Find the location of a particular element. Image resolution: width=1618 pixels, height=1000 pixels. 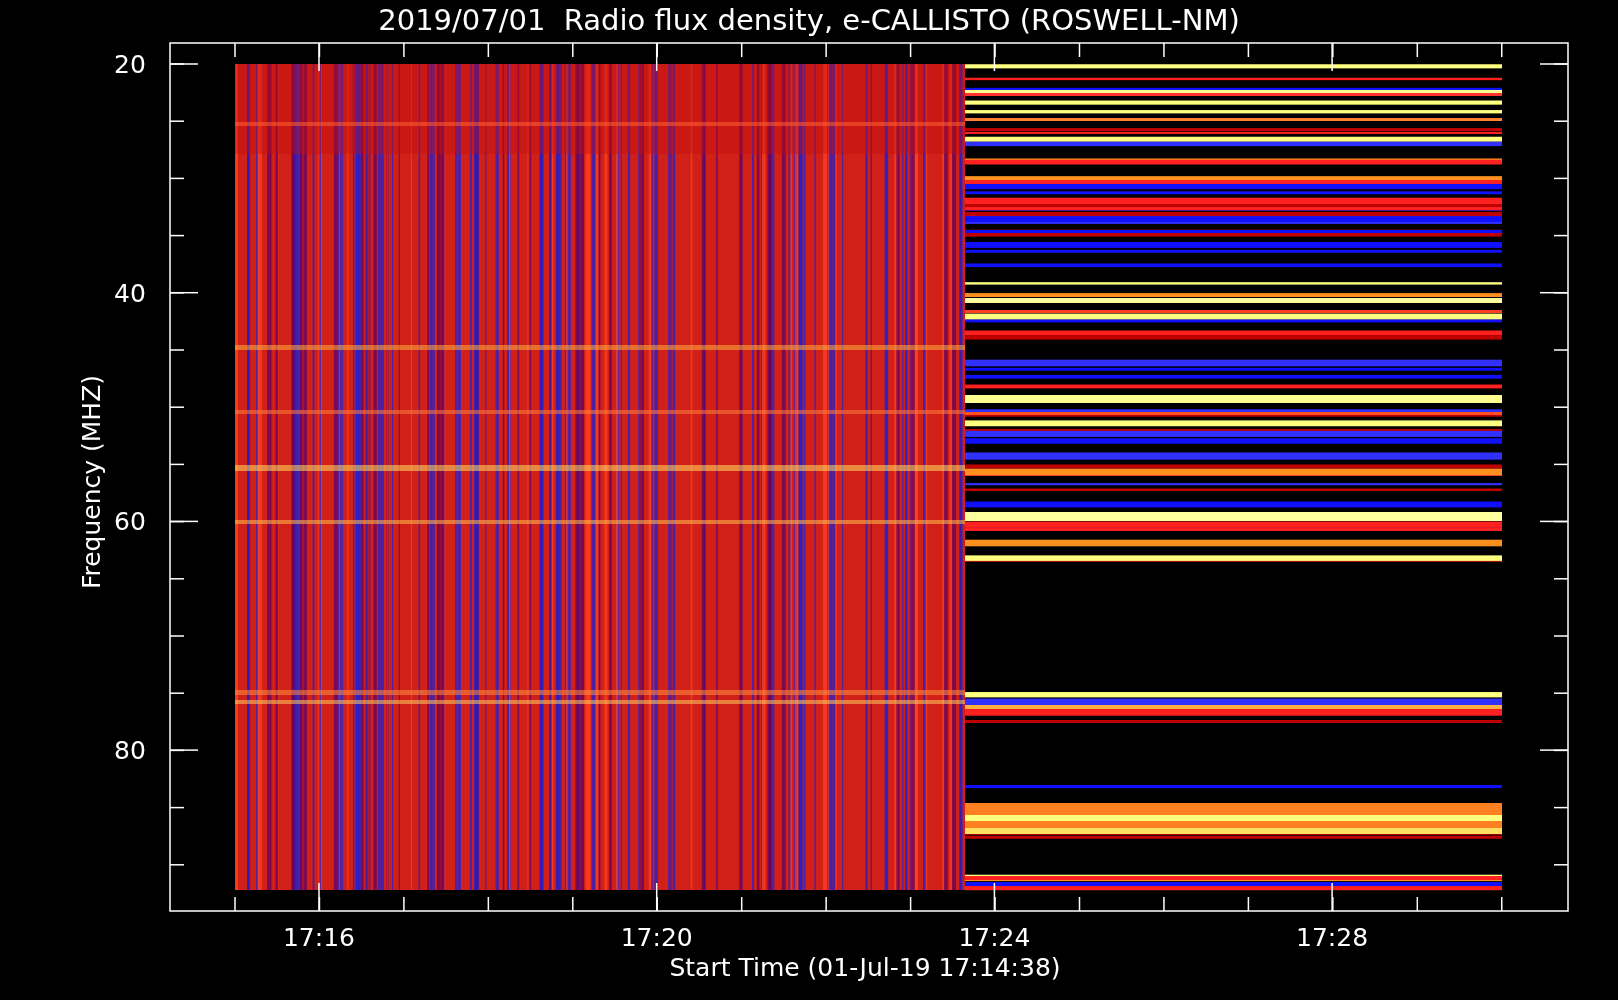

x-tick-label: 17:24 is located at coordinates (994, 937).